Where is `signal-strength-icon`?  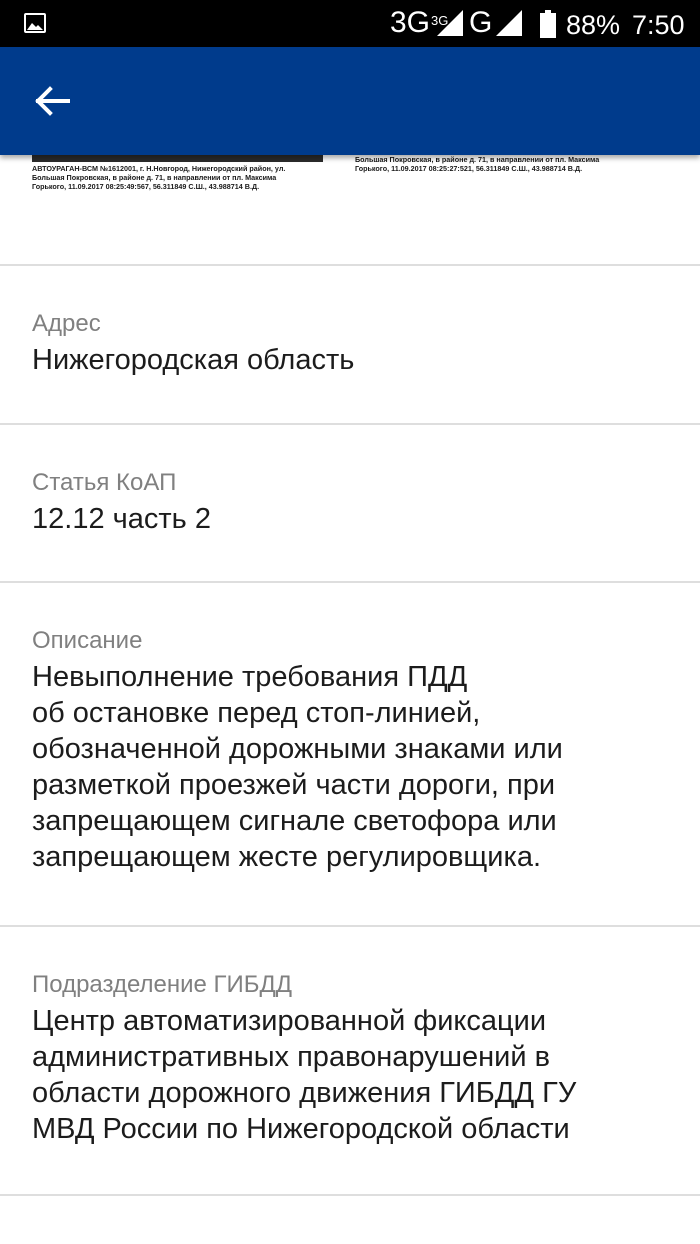
signal-strength-icon is located at coordinates (450, 23).